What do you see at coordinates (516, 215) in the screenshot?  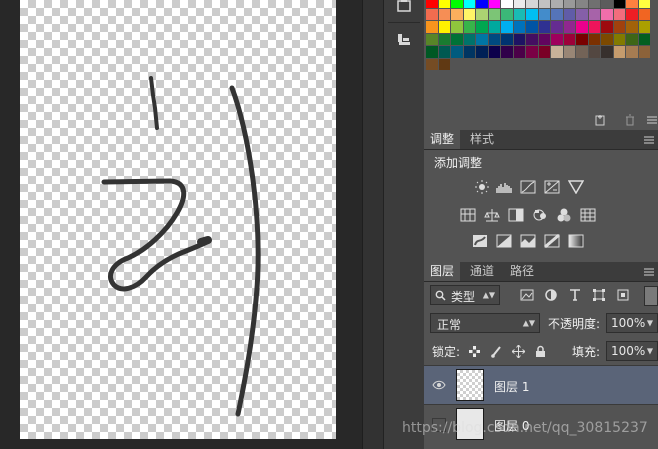 I see `color-balance-icon` at bounding box center [516, 215].